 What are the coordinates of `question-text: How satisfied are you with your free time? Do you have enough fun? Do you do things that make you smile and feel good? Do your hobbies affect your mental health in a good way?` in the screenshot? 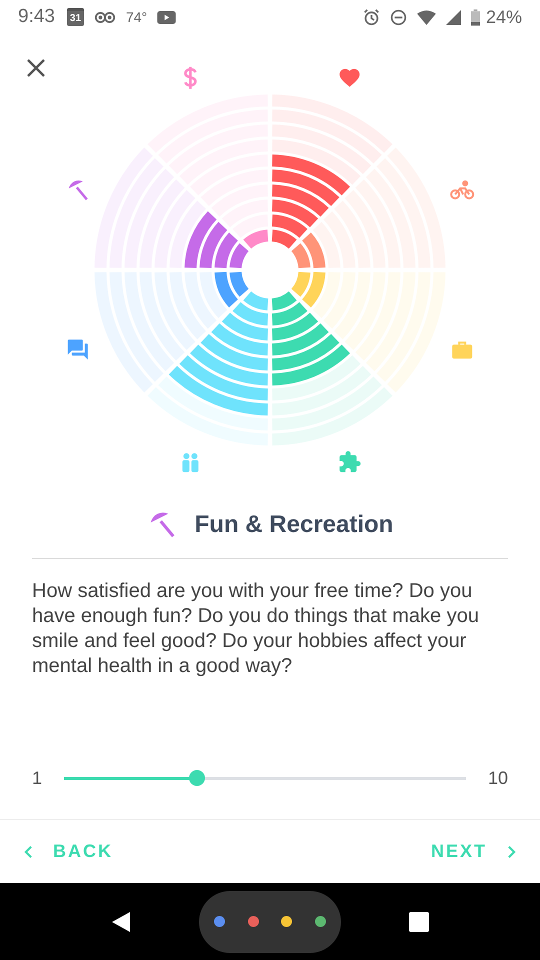 It's located at (256, 629).